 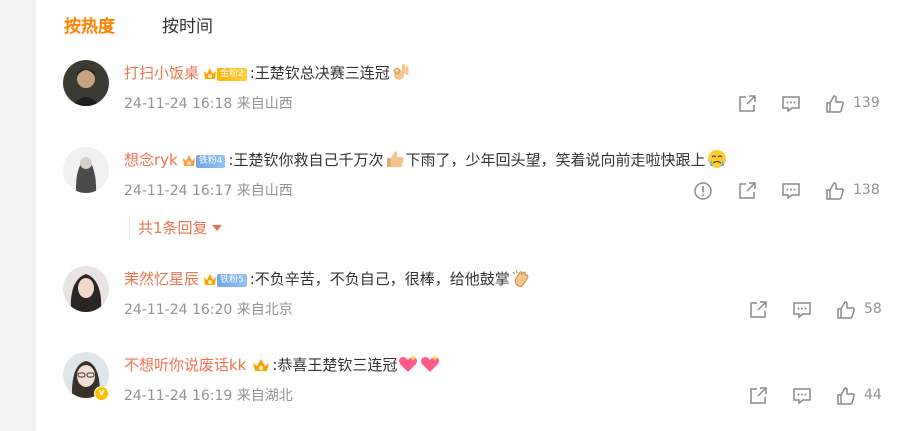 I want to click on comment-actions: 139, so click(x=812, y=104).